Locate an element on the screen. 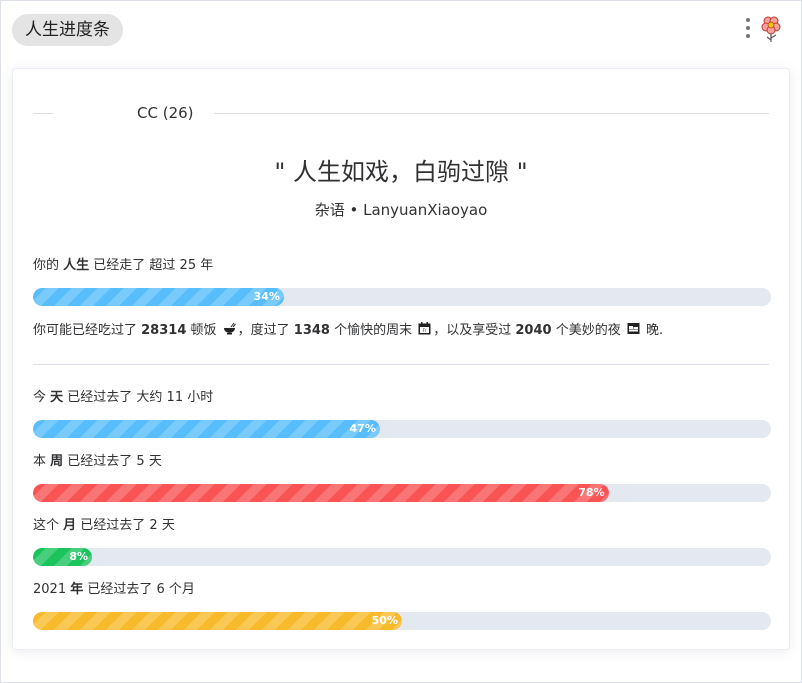 The height and width of the screenshot is (683, 802). calendar-icon: Fr is located at coordinates (424, 331).